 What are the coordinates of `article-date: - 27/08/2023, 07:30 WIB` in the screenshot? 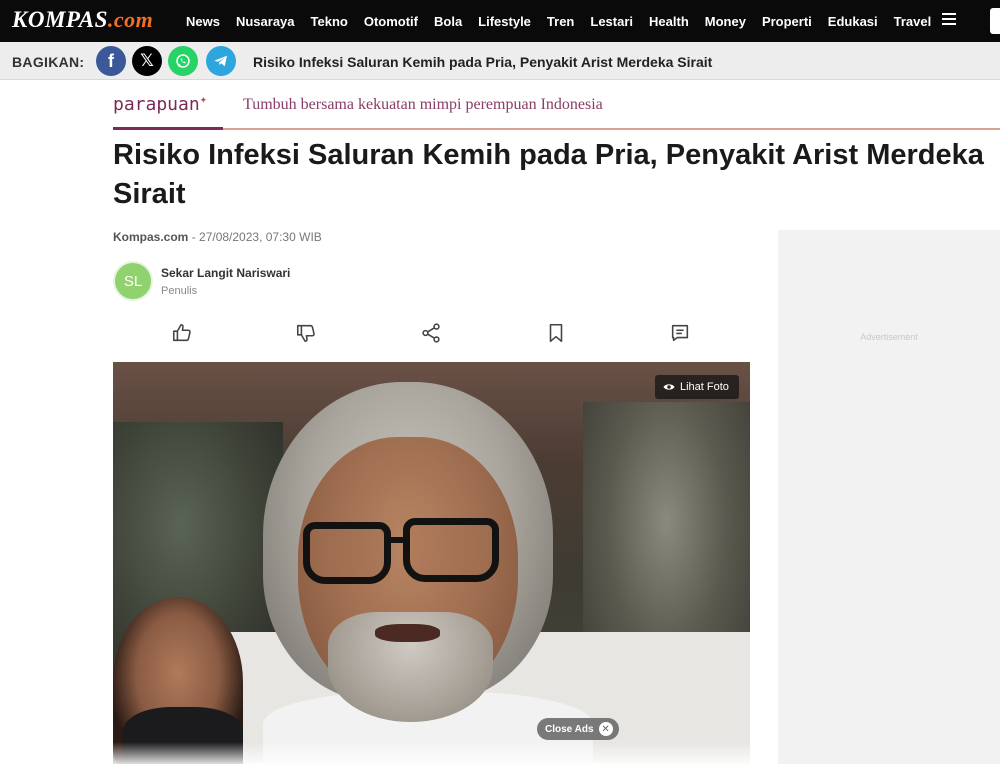 It's located at (255, 237).